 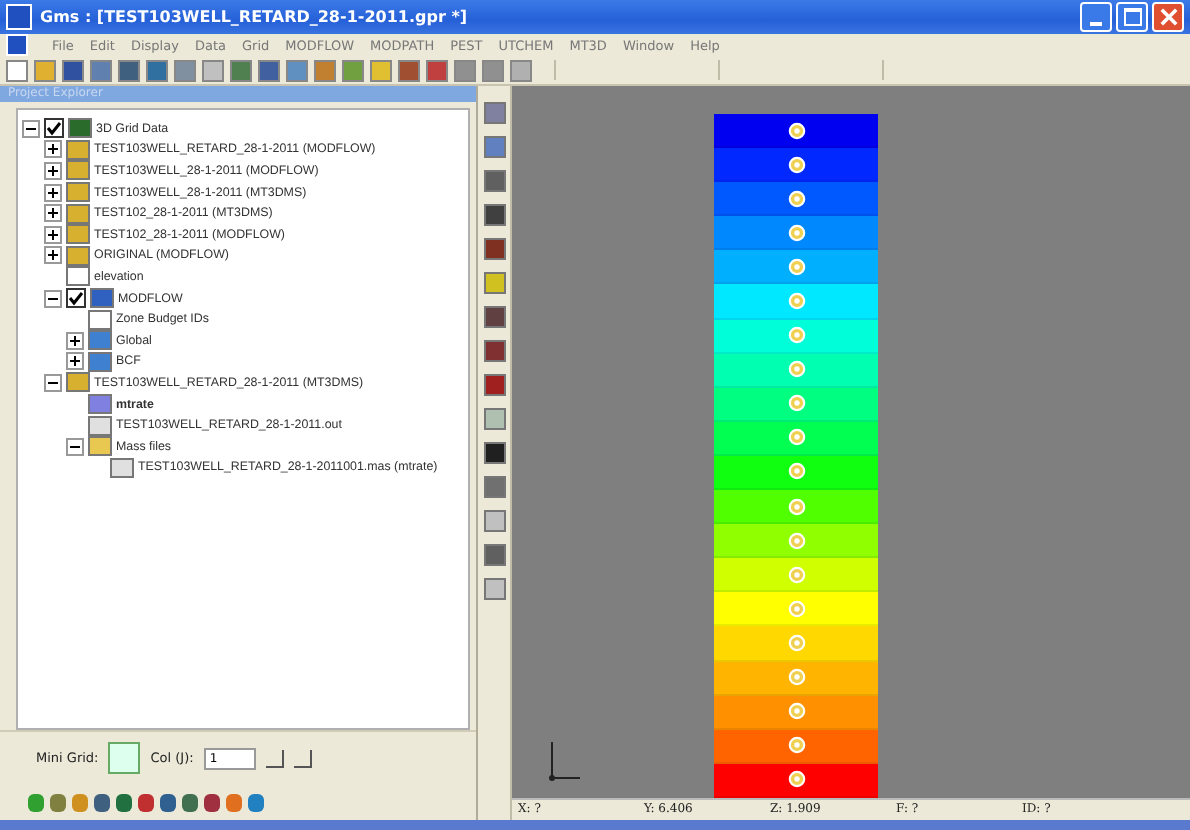 I want to click on minimize-button, so click(x=1096, y=17).